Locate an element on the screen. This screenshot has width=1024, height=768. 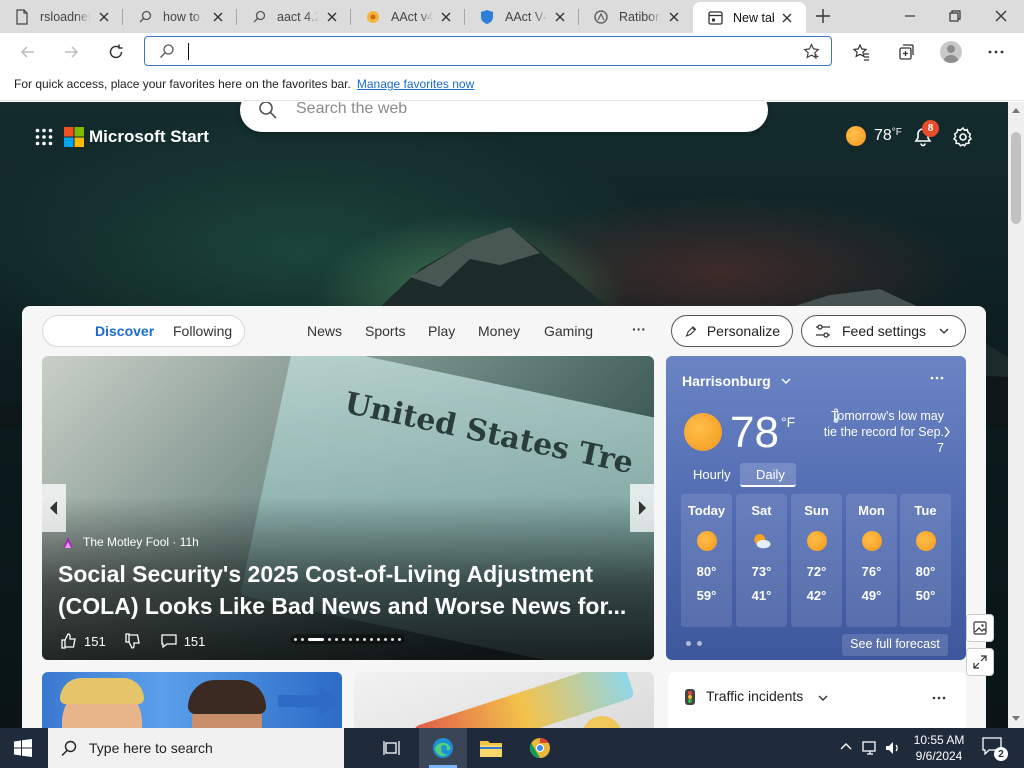
article-source: The Motley Fool · 11h is located at coordinates (129, 542).